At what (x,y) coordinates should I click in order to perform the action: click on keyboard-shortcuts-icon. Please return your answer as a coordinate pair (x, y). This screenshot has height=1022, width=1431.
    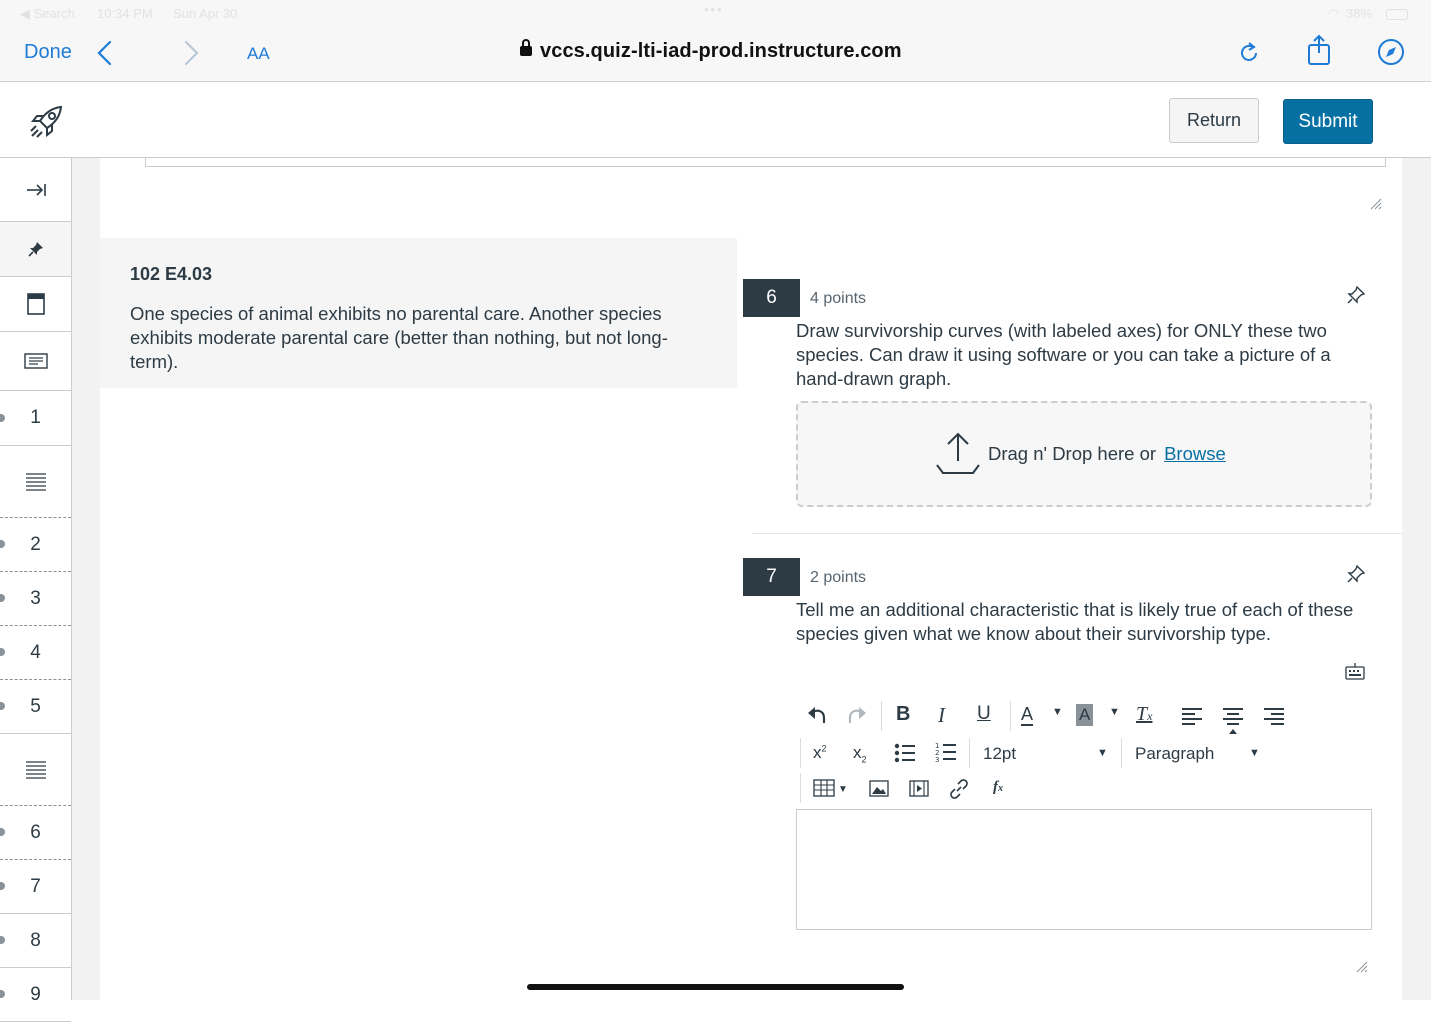
    Looking at the image, I should click on (1355, 672).